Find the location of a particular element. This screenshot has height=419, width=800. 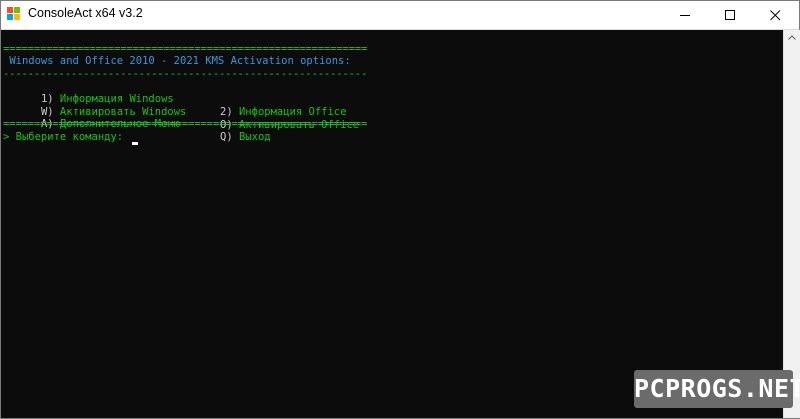

watermark-badge: PCPROGS.NET is located at coordinates (717, 389).